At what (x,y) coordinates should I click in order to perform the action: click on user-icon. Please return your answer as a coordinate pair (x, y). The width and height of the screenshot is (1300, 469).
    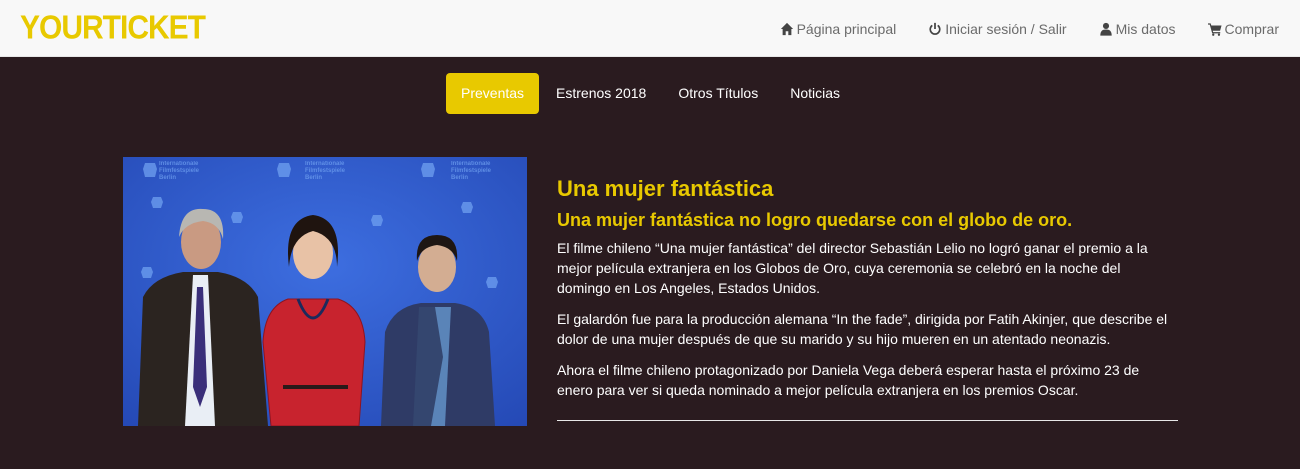
    Looking at the image, I should click on (1105, 29).